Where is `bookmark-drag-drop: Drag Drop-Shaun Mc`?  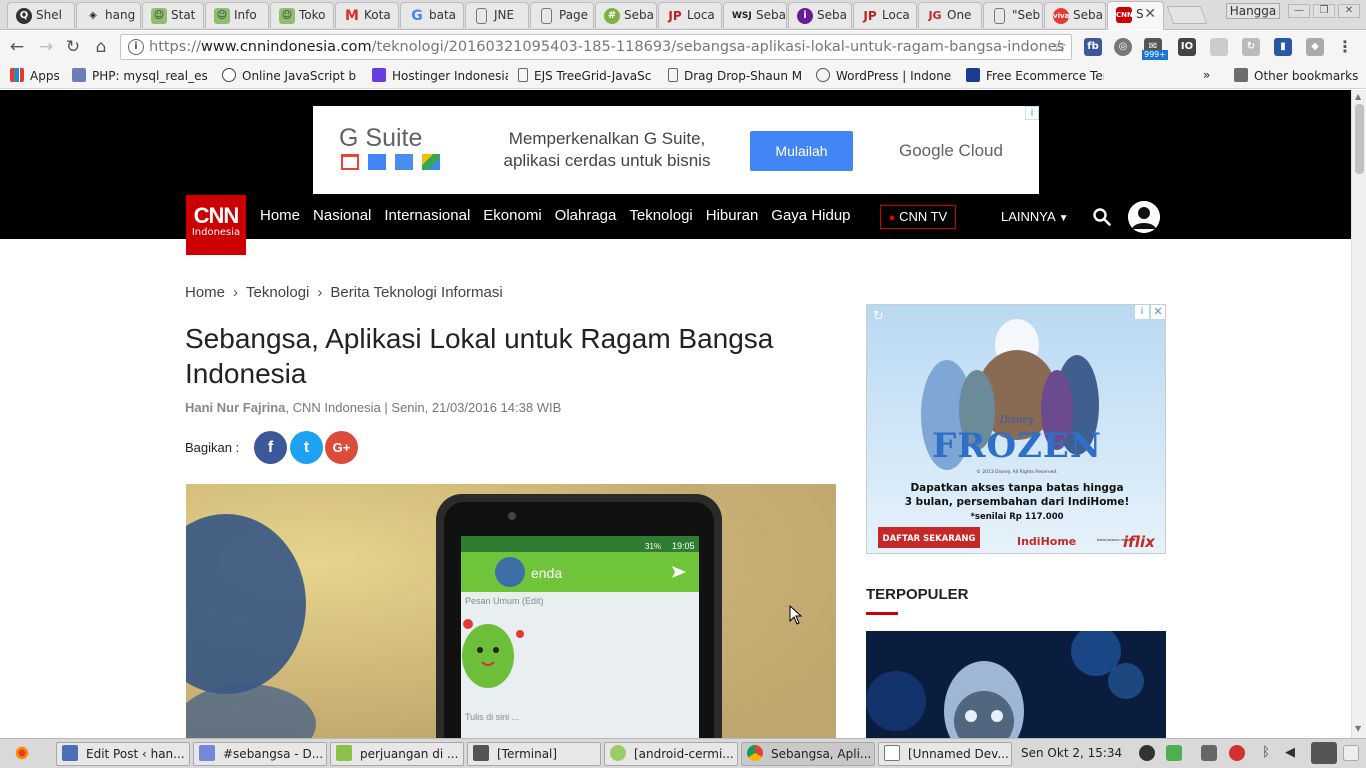 bookmark-drag-drop: Drag Drop-Shaun Mc is located at coordinates (735, 76).